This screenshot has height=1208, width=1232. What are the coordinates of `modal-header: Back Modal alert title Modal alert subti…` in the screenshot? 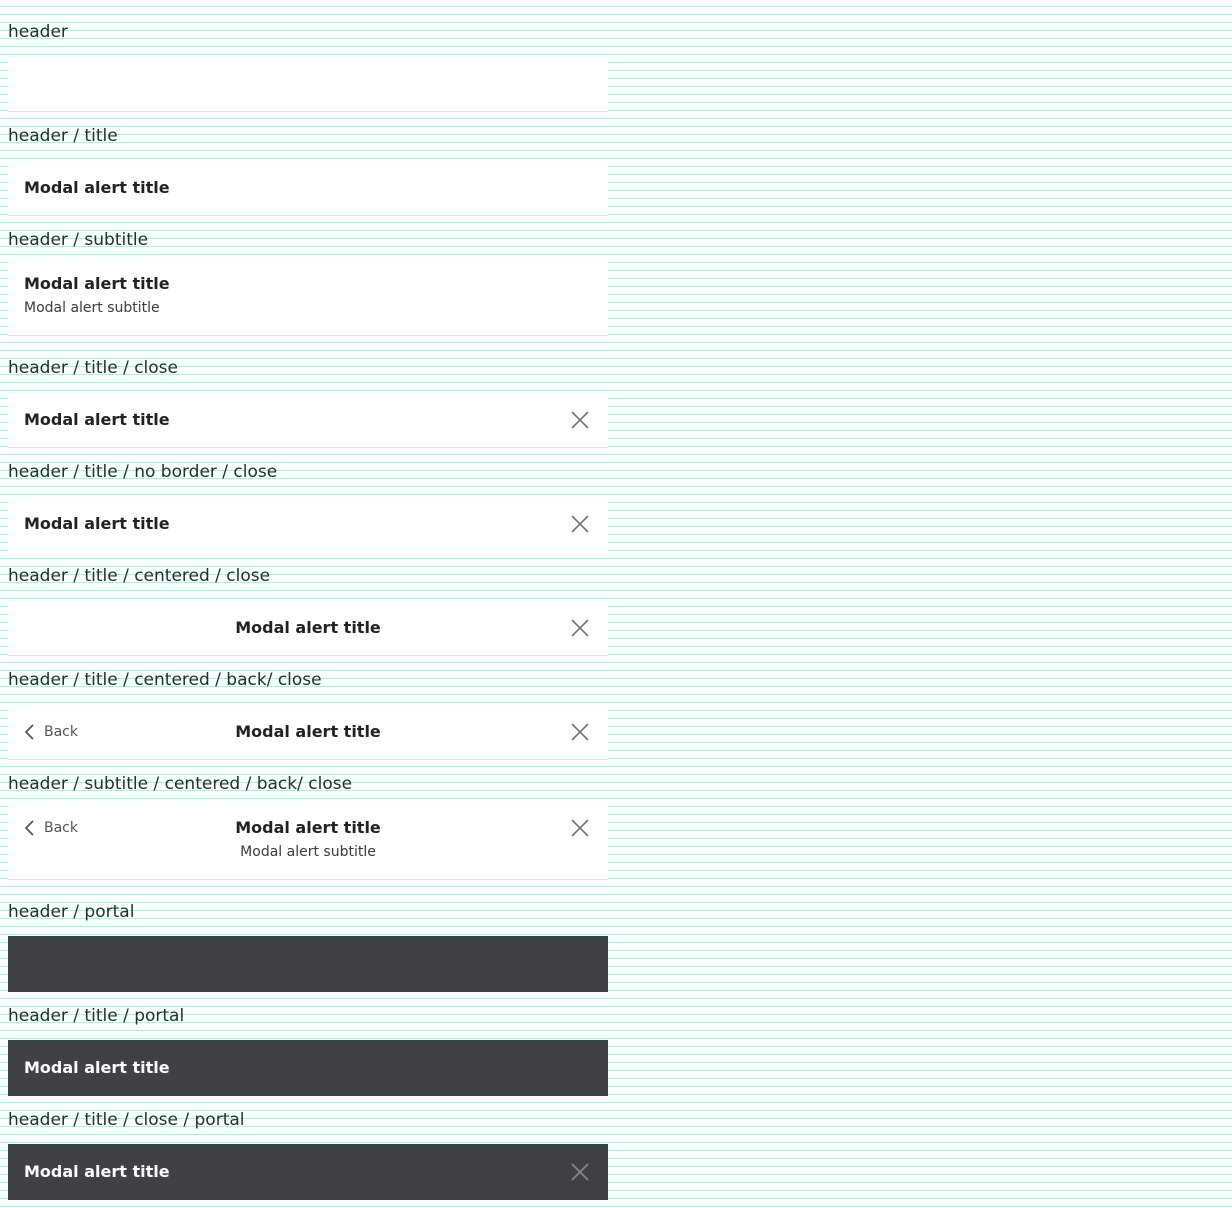 It's located at (308, 840).